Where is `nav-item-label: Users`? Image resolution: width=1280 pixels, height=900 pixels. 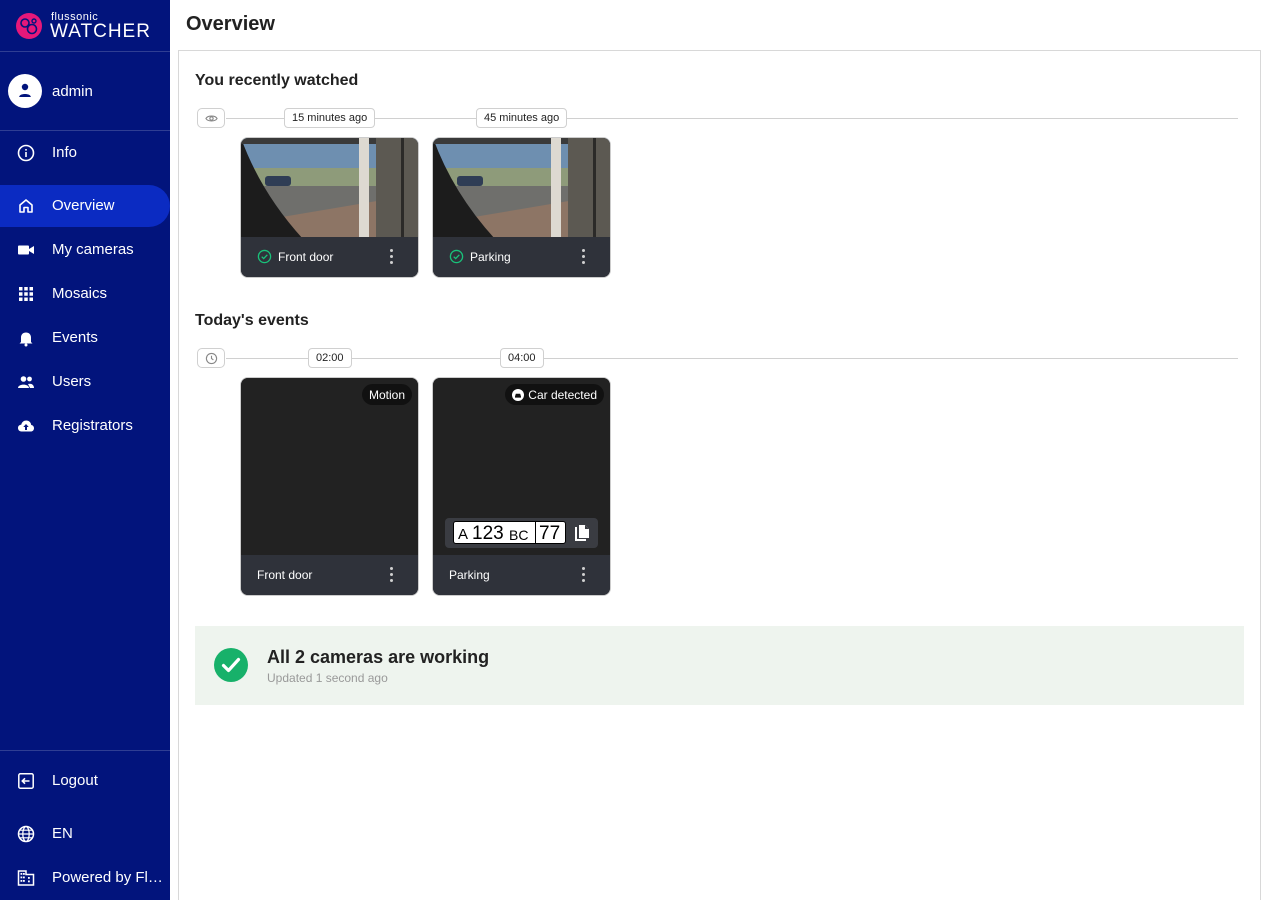
nav-item-label: Users is located at coordinates (72, 381).